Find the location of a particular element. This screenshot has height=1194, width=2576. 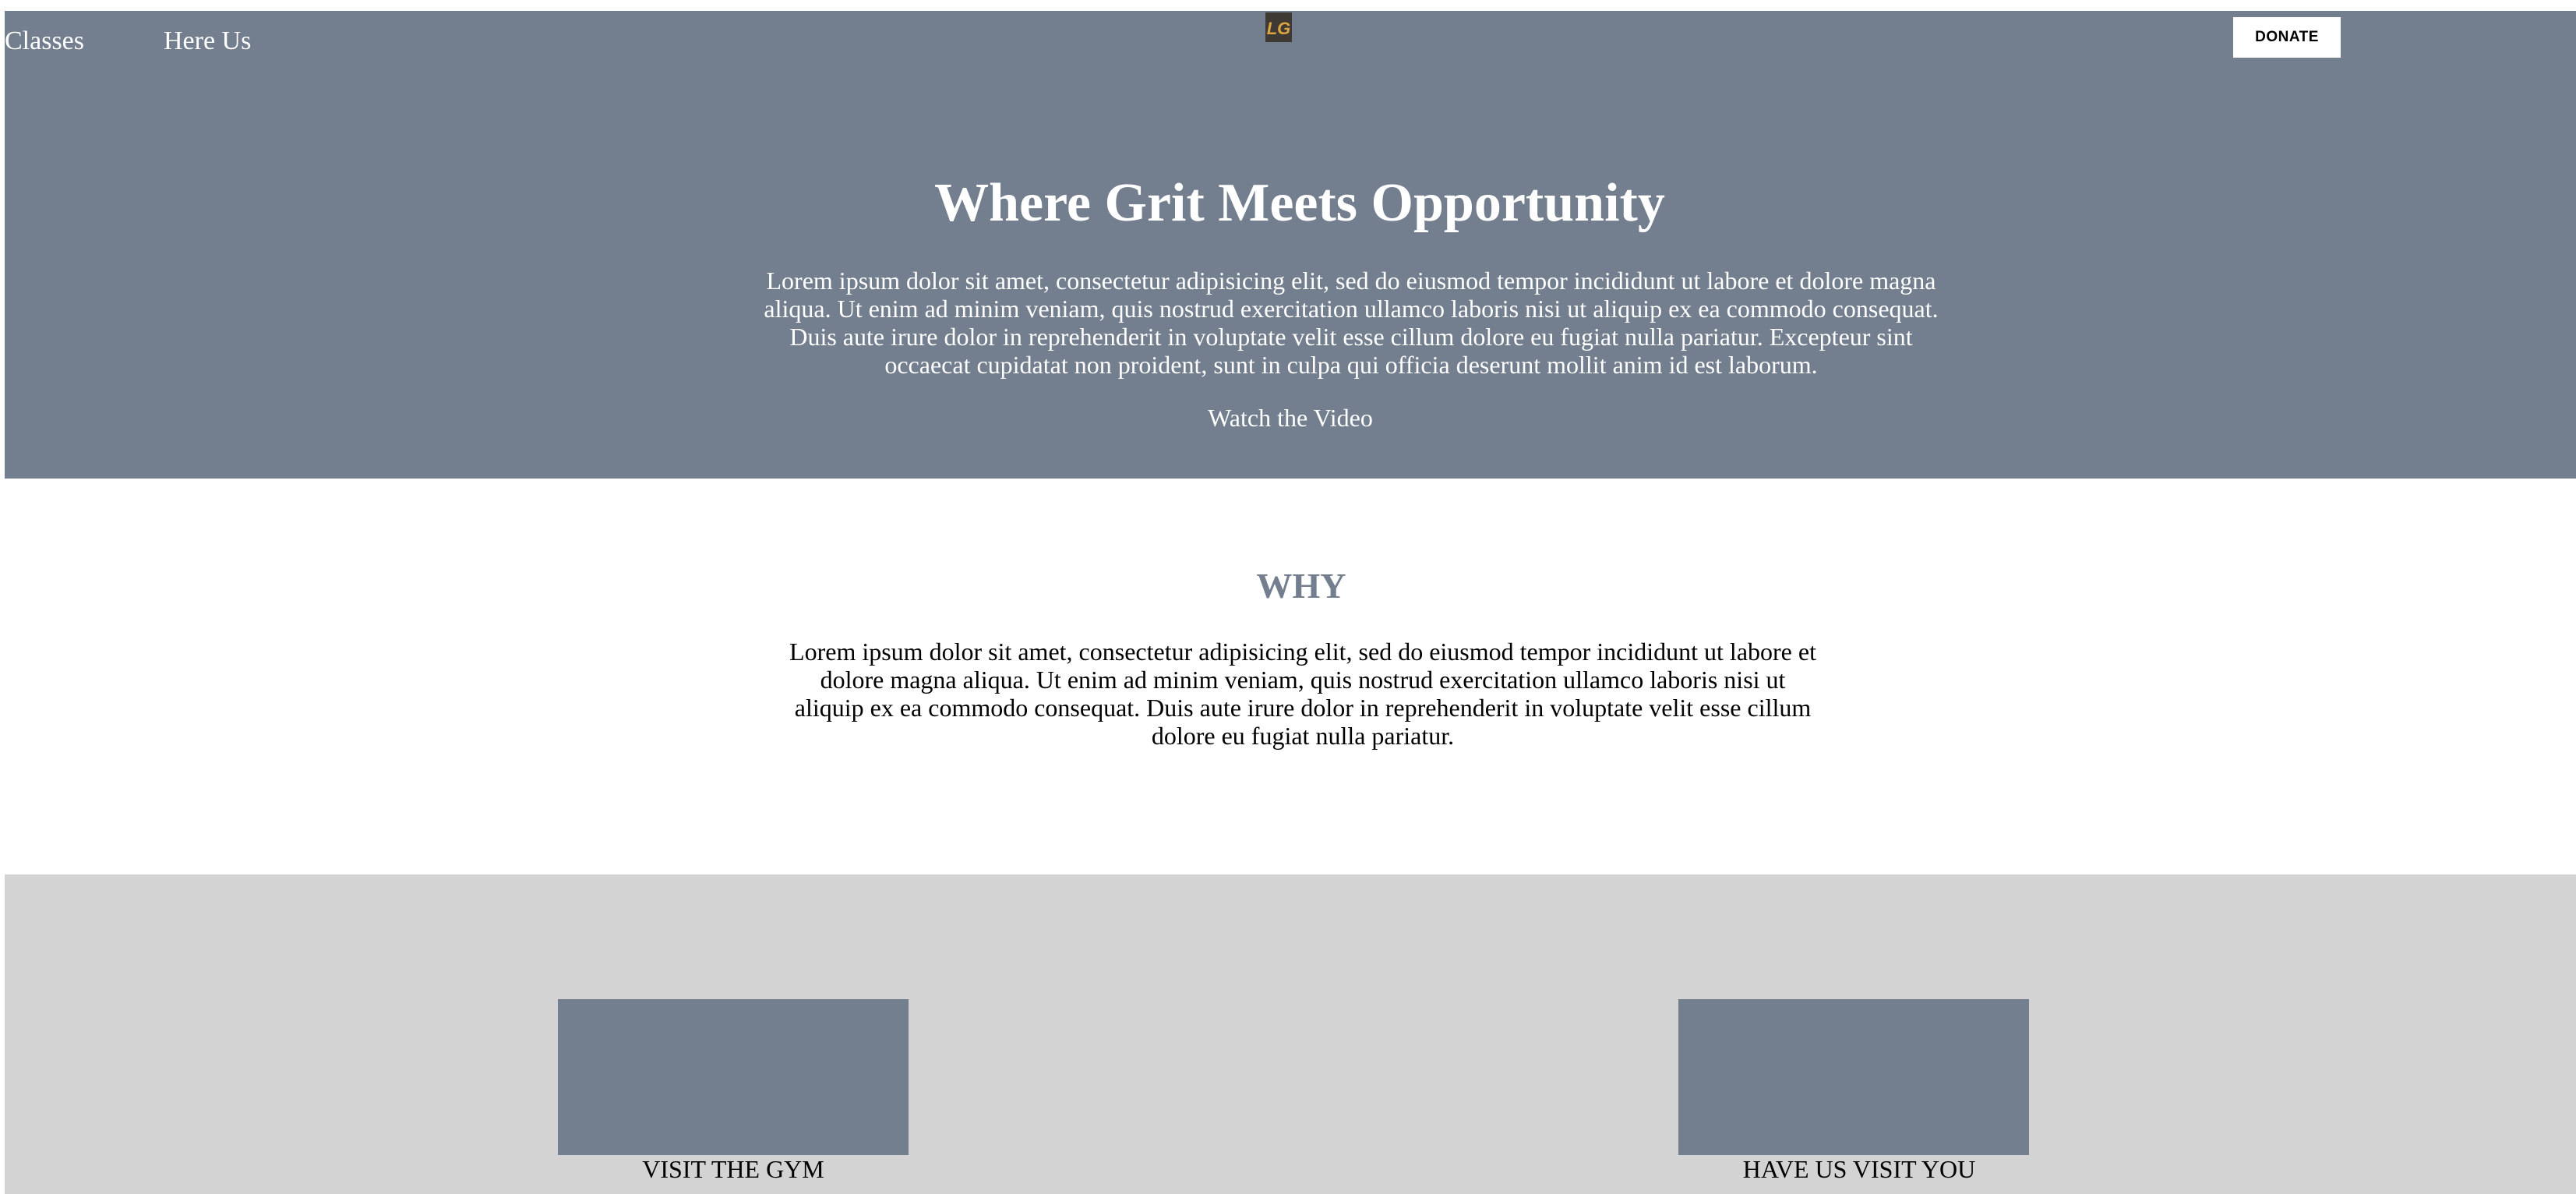

logo-icon: LG is located at coordinates (1278, 27).